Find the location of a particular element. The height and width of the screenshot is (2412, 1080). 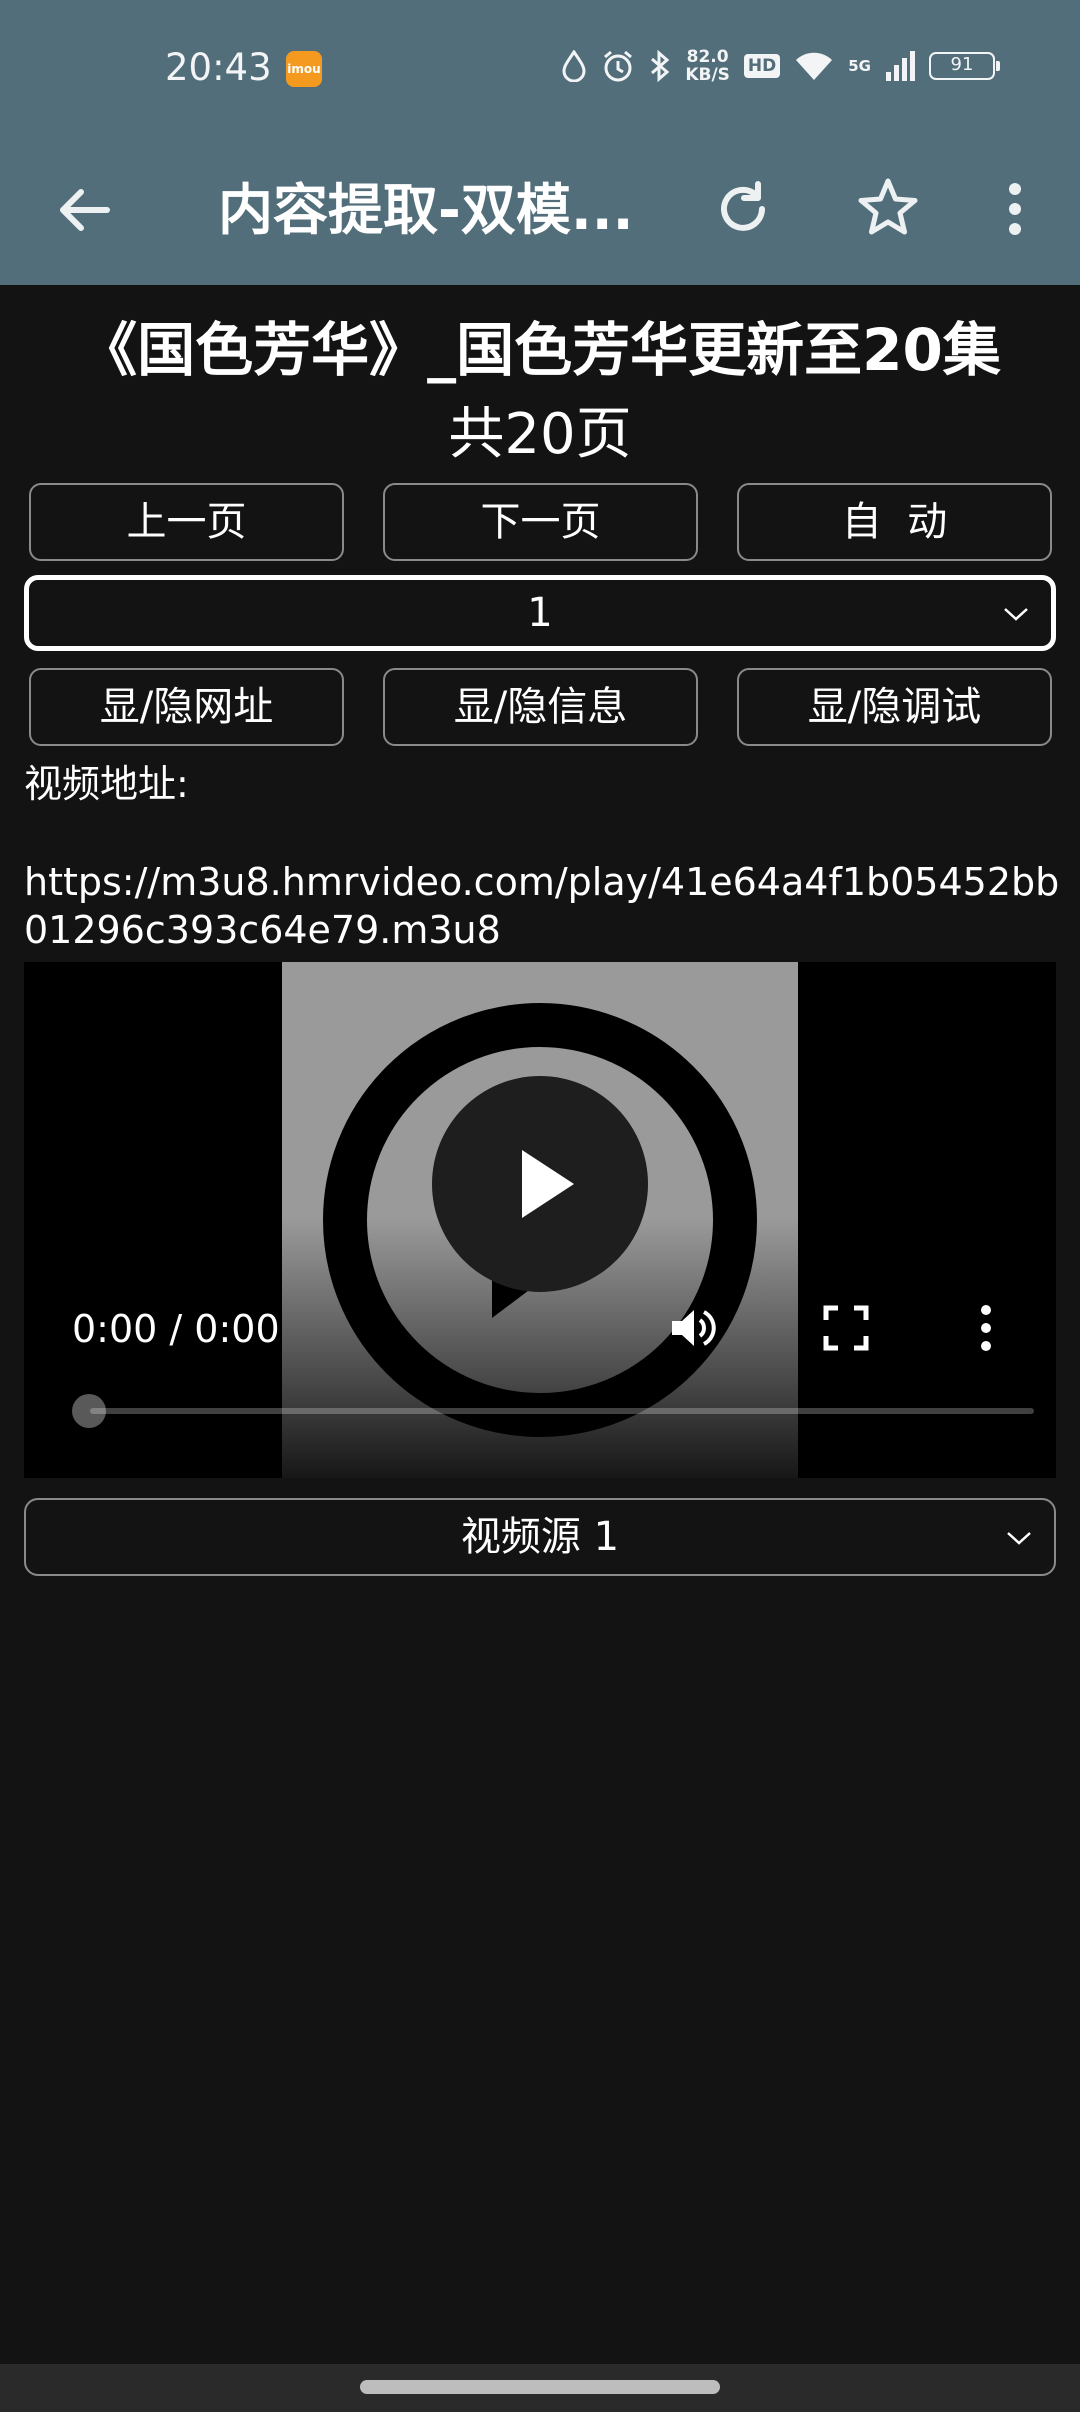

alarm-icon is located at coordinates (618, 66).